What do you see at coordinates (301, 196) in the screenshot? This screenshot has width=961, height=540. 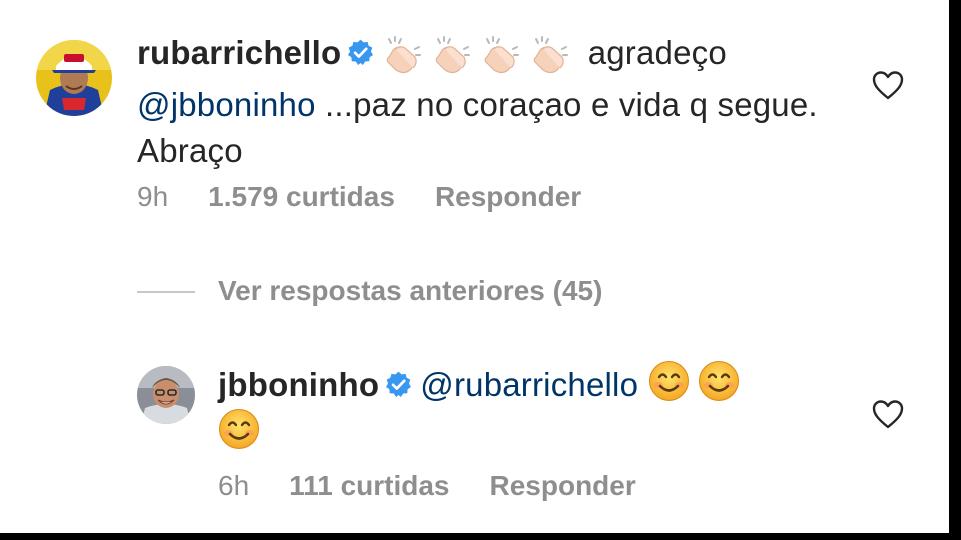 I see `likes-count: 1.579 curtidas` at bounding box center [301, 196].